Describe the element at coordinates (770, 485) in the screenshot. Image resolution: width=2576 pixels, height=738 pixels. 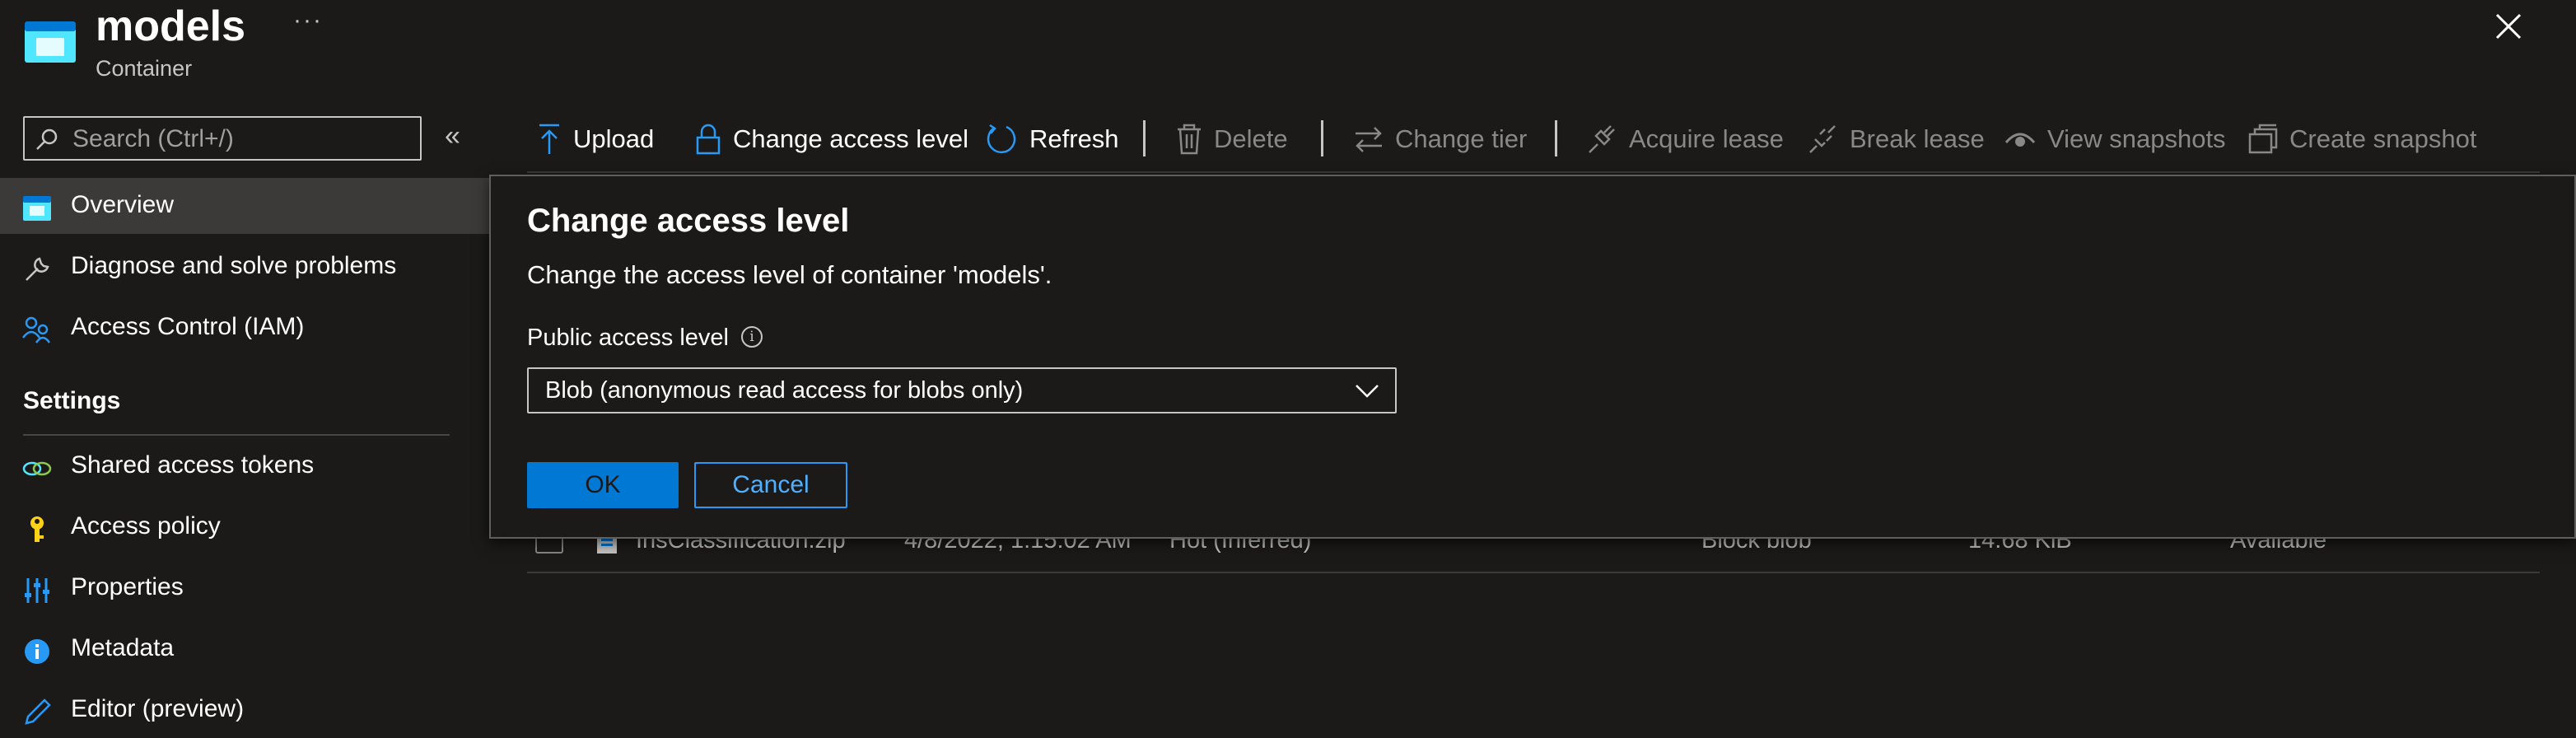
I see `cancel-button: Cancel` at that location.